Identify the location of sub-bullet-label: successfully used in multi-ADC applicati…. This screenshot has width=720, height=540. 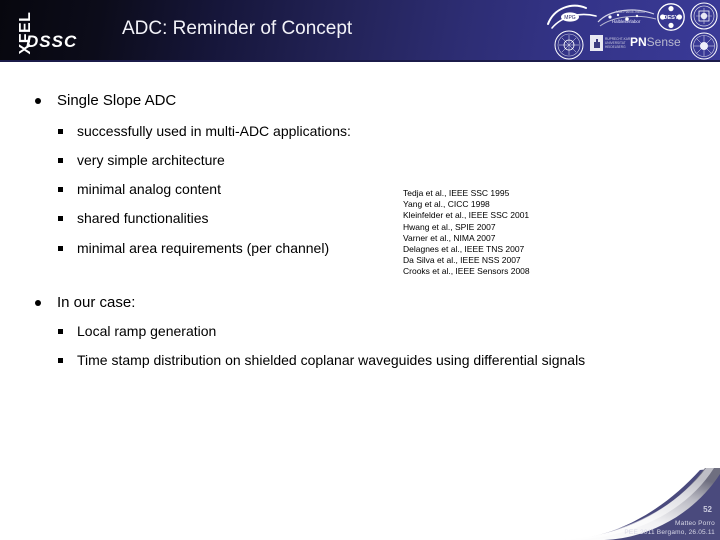
(214, 131).